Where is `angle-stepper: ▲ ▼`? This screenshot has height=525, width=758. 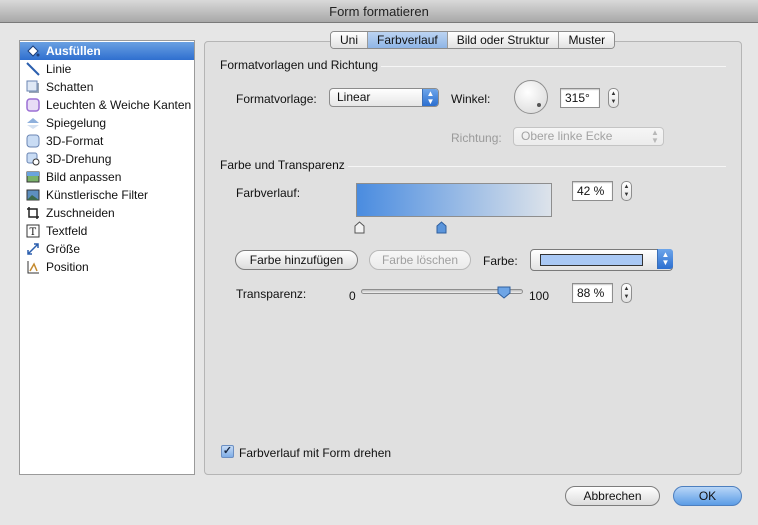
angle-stepper: ▲ ▼ is located at coordinates (613, 98).